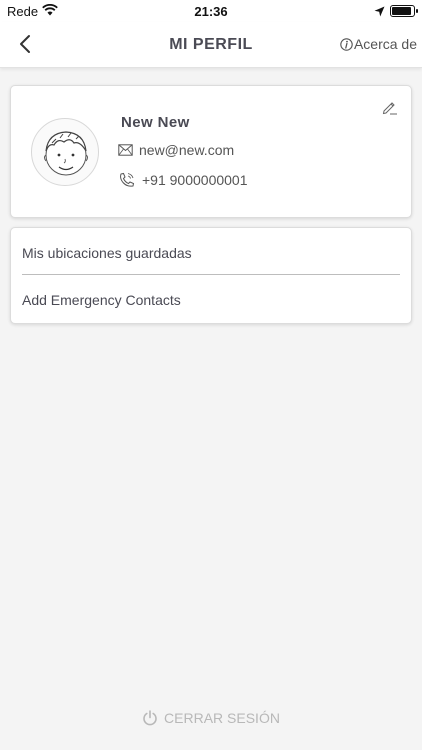 The height and width of the screenshot is (750, 422). Describe the element at coordinates (155, 122) in the screenshot. I see `user-name: New New` at that location.